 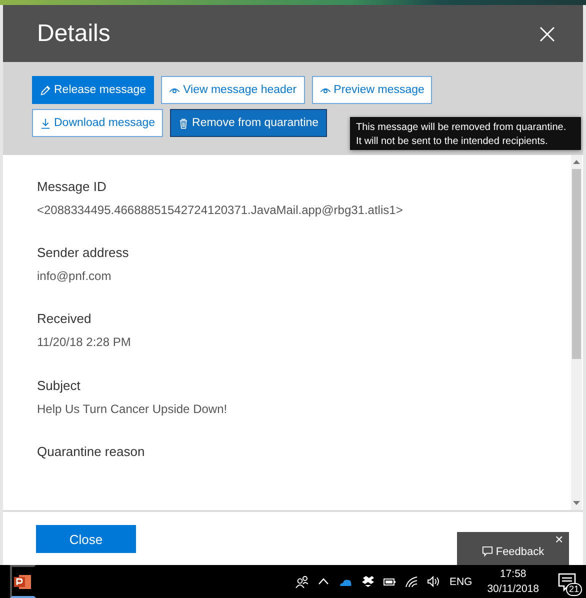 What do you see at coordinates (91, 451) in the screenshot?
I see `field-label: Quarantine reason` at bounding box center [91, 451].